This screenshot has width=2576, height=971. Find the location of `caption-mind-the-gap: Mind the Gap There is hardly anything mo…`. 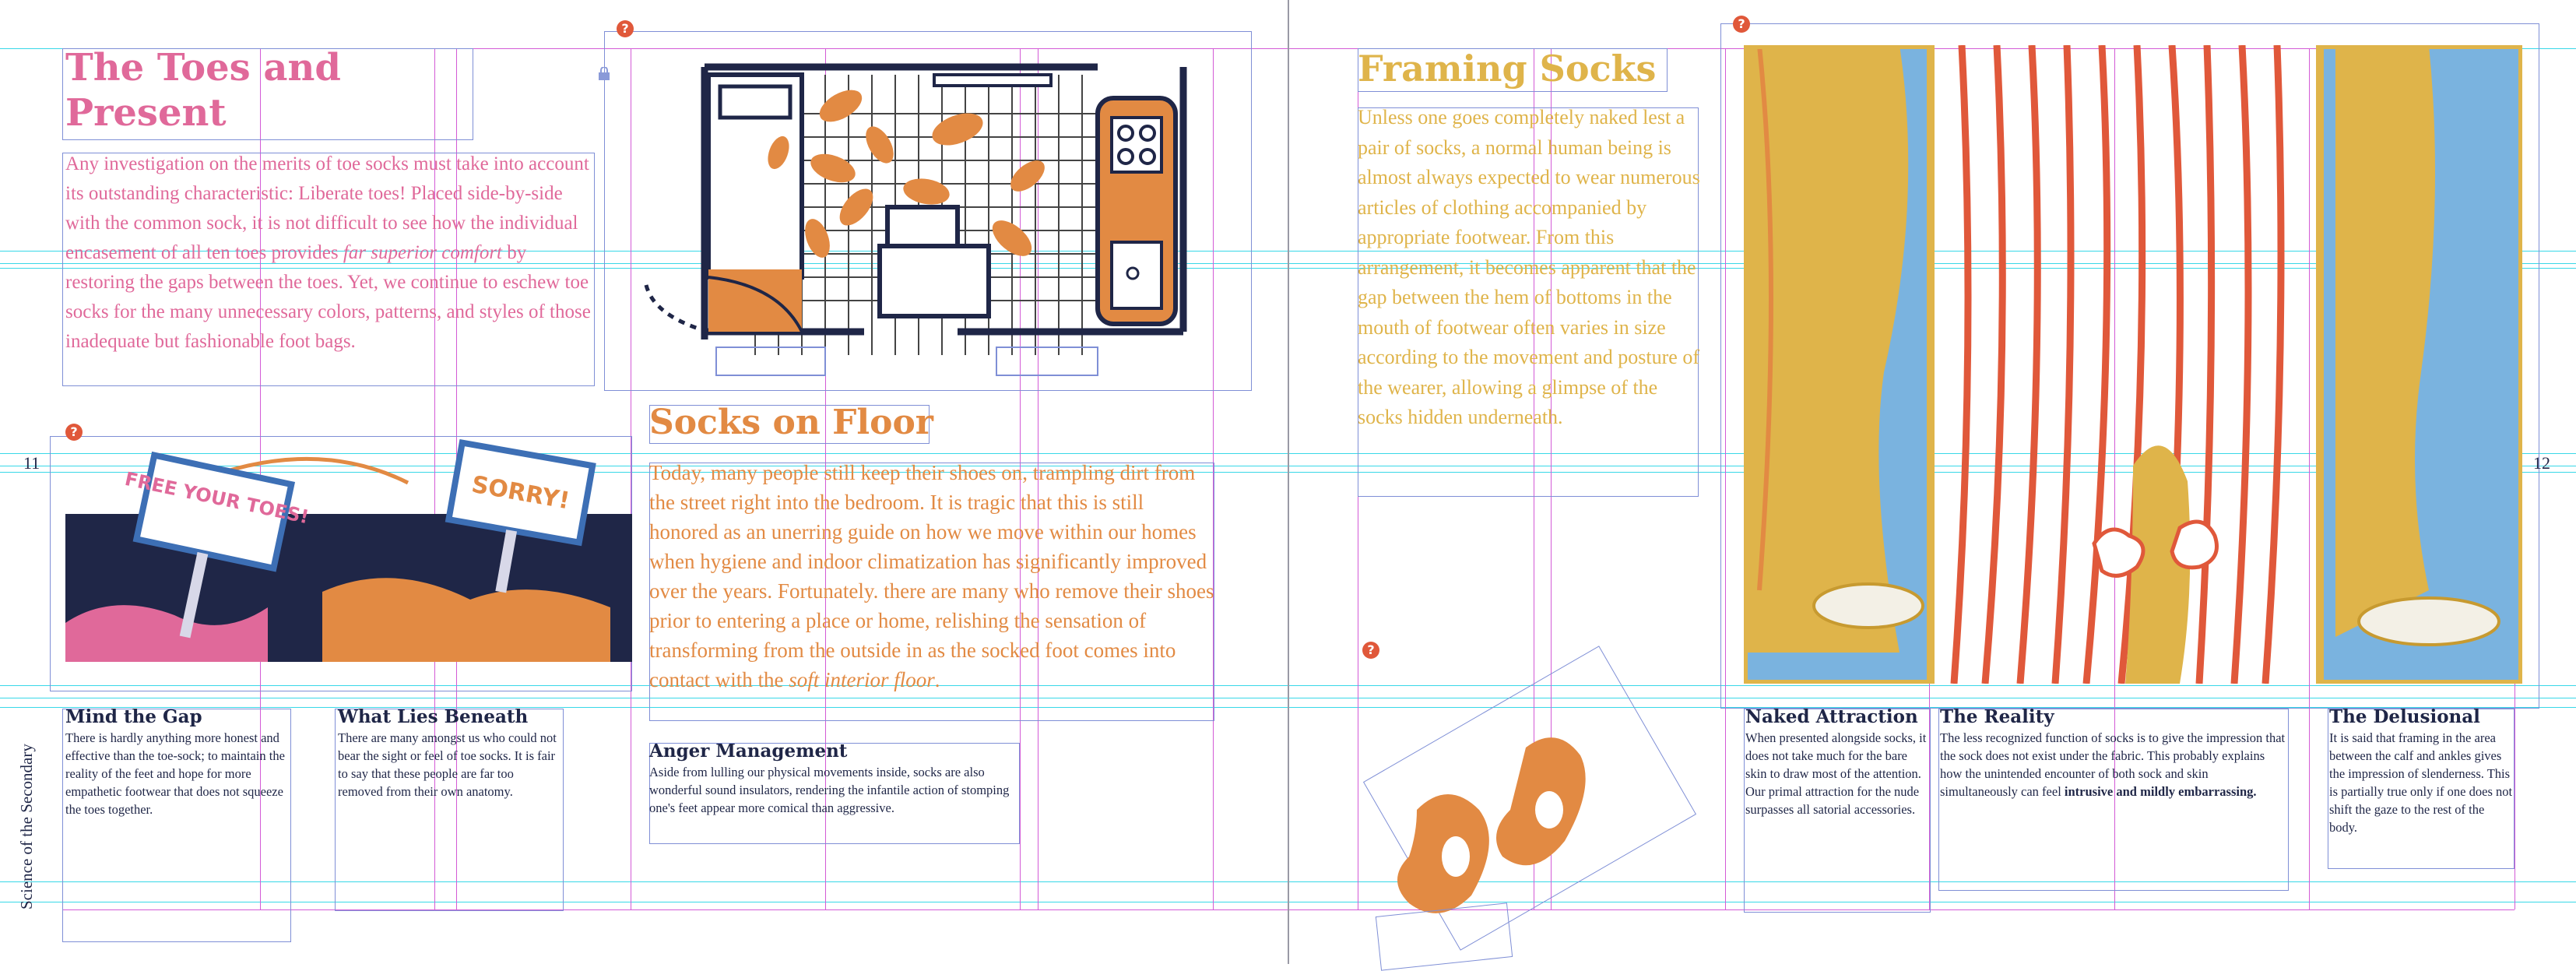

caption-mind-the-gap: Mind the Gap There is hardly anything mo… is located at coordinates (175, 761).